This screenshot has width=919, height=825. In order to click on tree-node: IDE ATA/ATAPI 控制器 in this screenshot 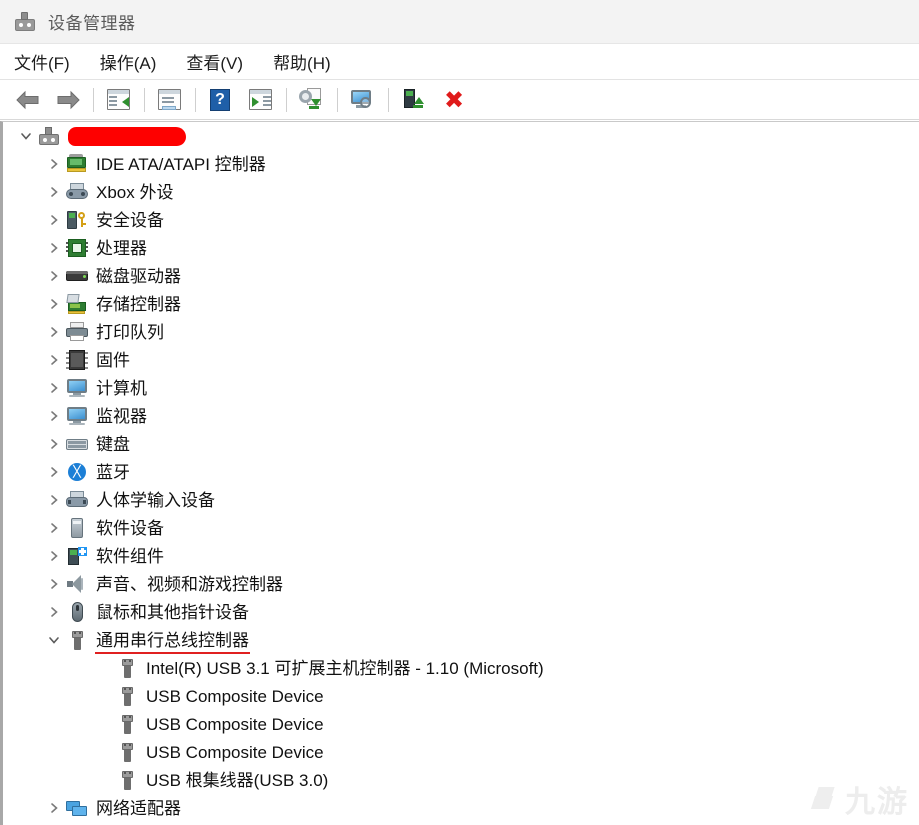, I will do `click(461, 164)`.